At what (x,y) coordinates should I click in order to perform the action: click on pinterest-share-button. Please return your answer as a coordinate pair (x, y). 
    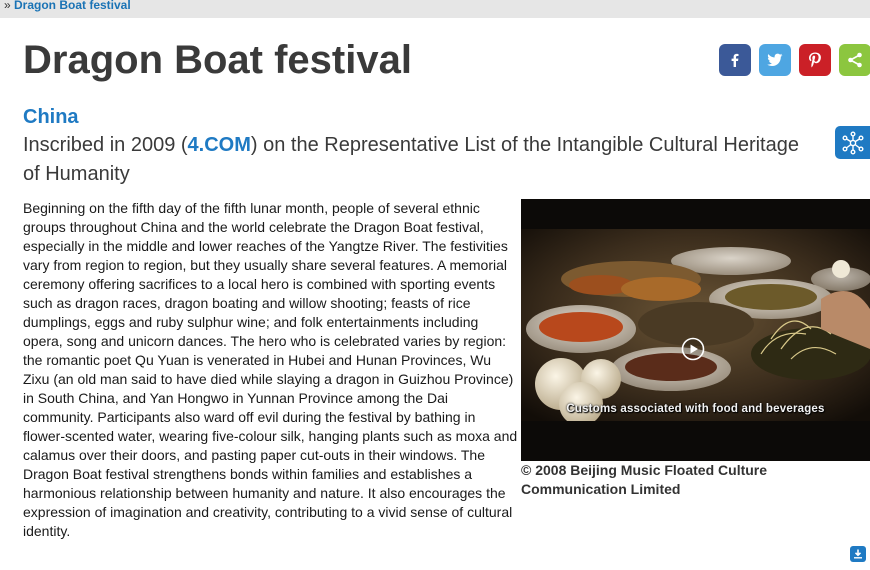
    Looking at the image, I should click on (815, 60).